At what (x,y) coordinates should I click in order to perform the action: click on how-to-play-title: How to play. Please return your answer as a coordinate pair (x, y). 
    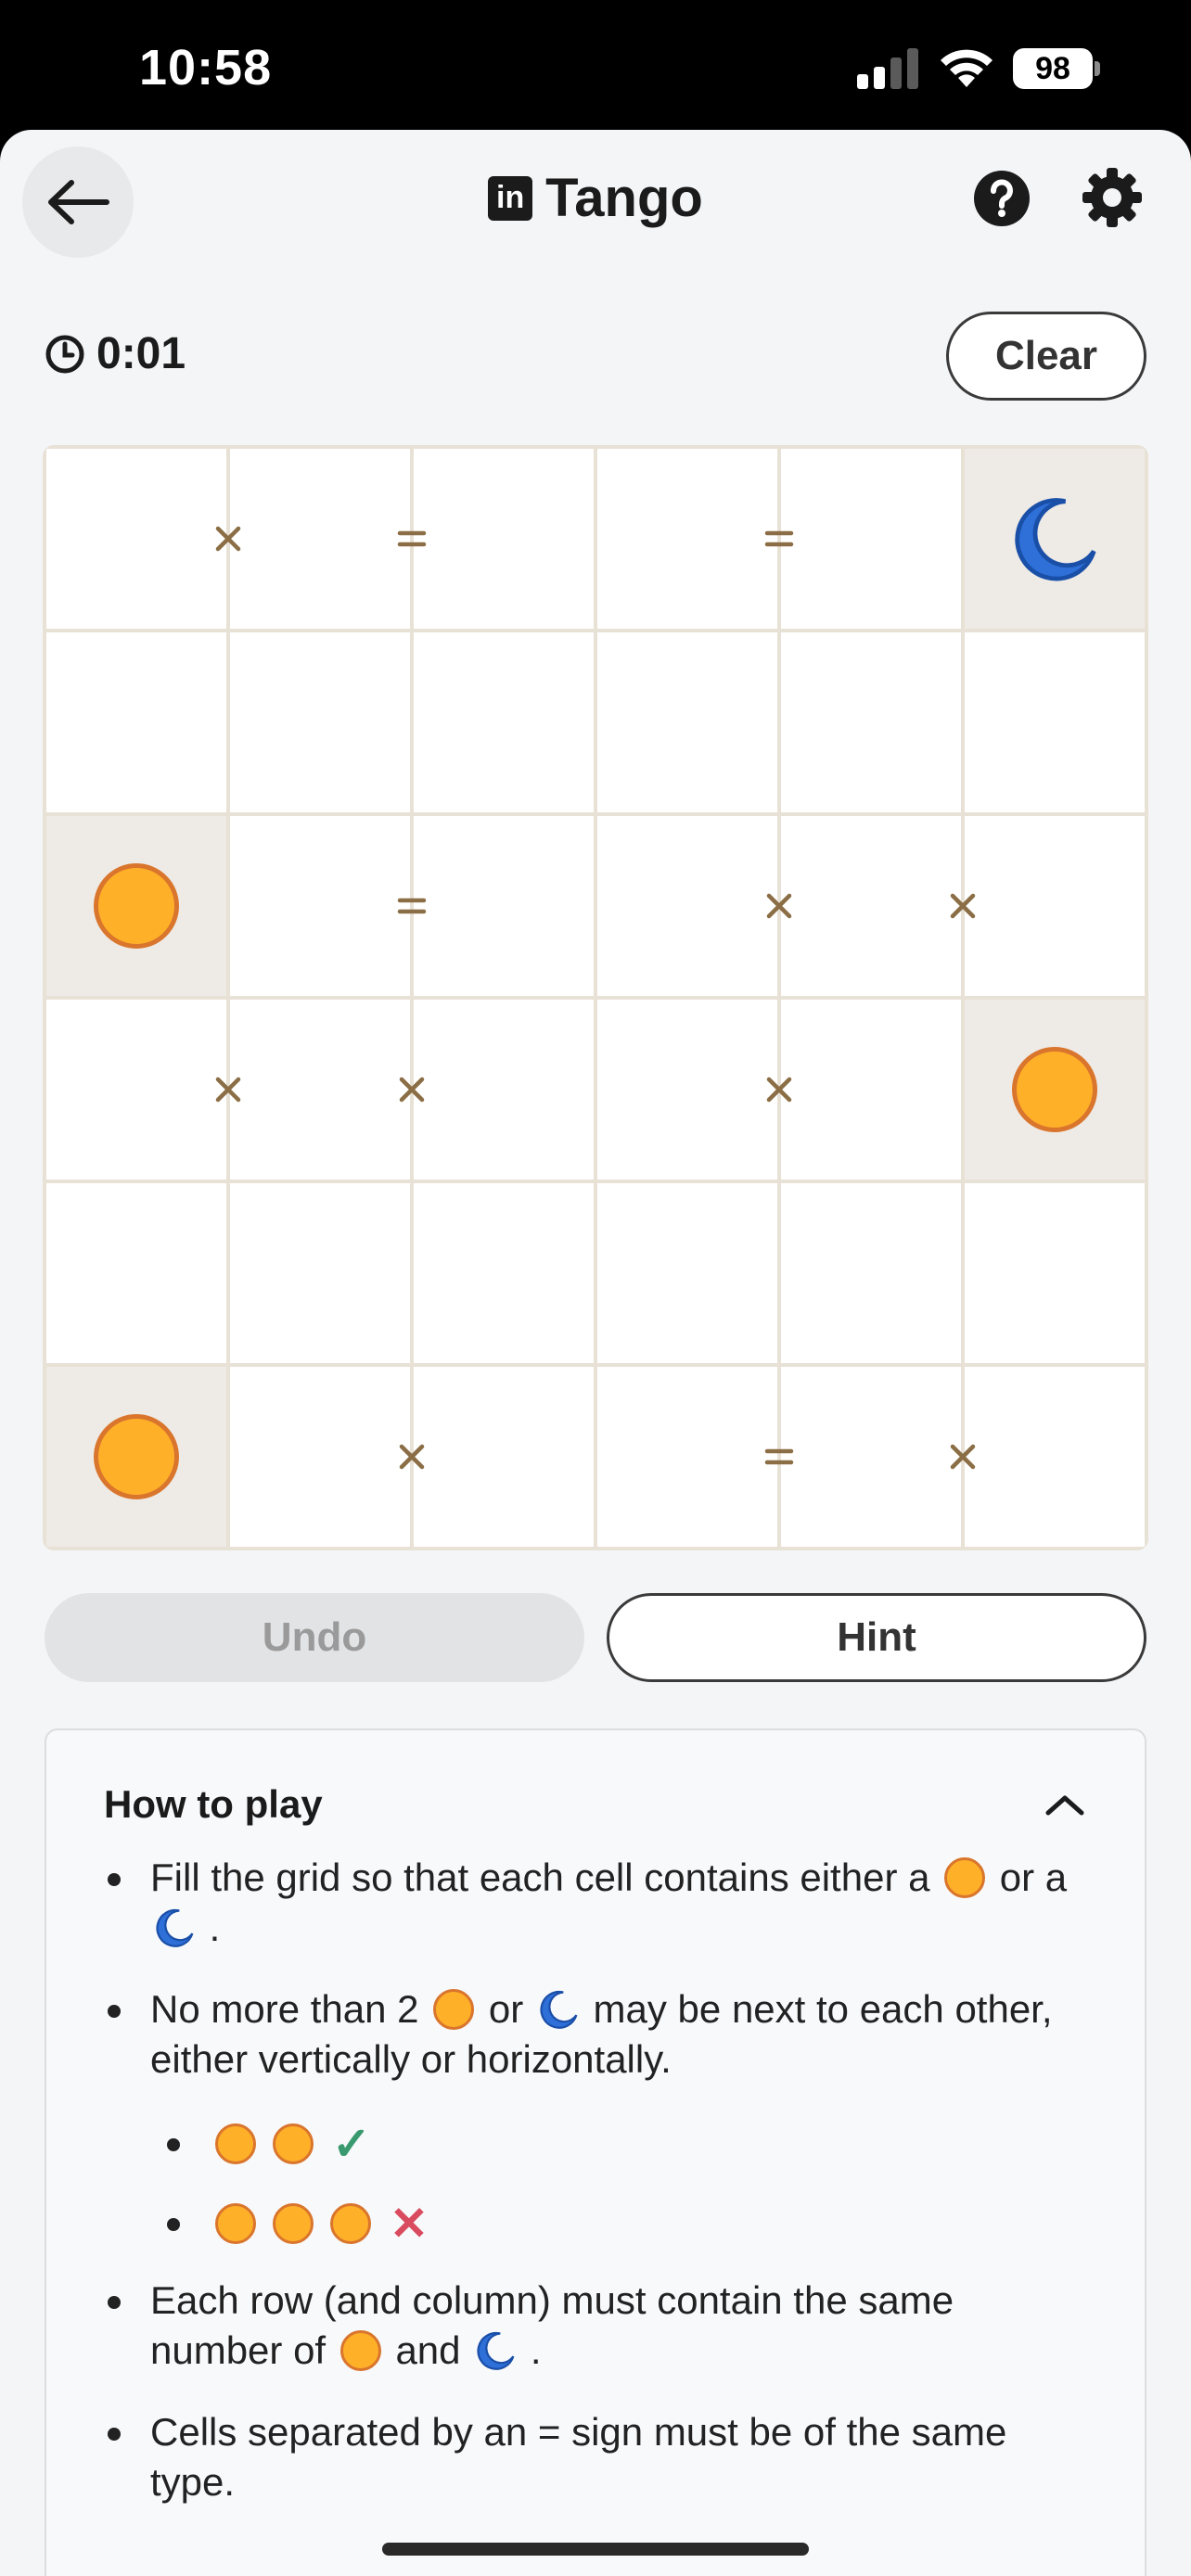
    Looking at the image, I should click on (213, 1804).